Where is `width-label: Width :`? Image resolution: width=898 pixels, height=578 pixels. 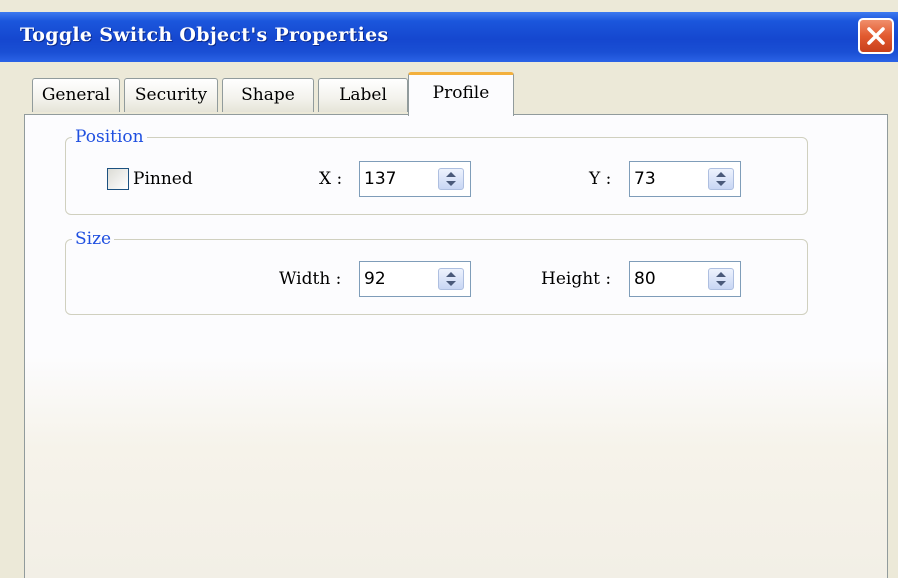 width-label: Width : is located at coordinates (310, 279).